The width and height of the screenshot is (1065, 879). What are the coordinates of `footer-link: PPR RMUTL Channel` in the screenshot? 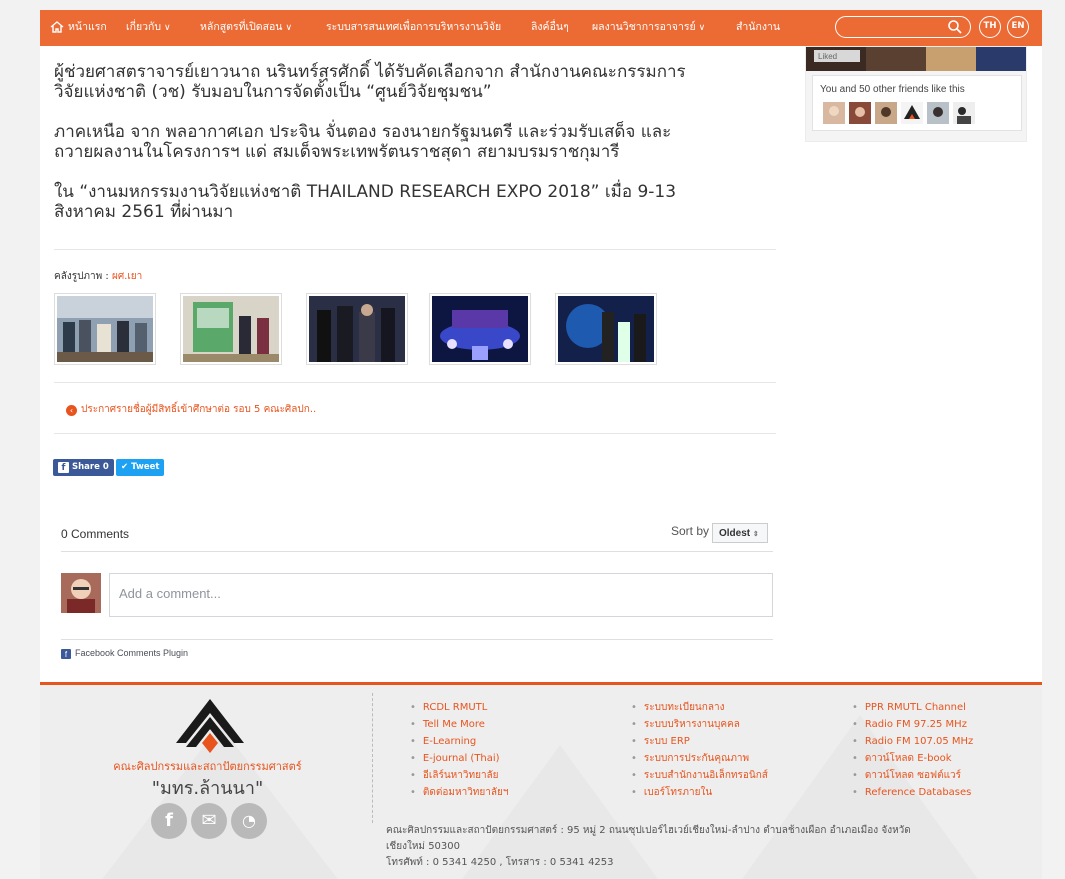 It's located at (912, 707).